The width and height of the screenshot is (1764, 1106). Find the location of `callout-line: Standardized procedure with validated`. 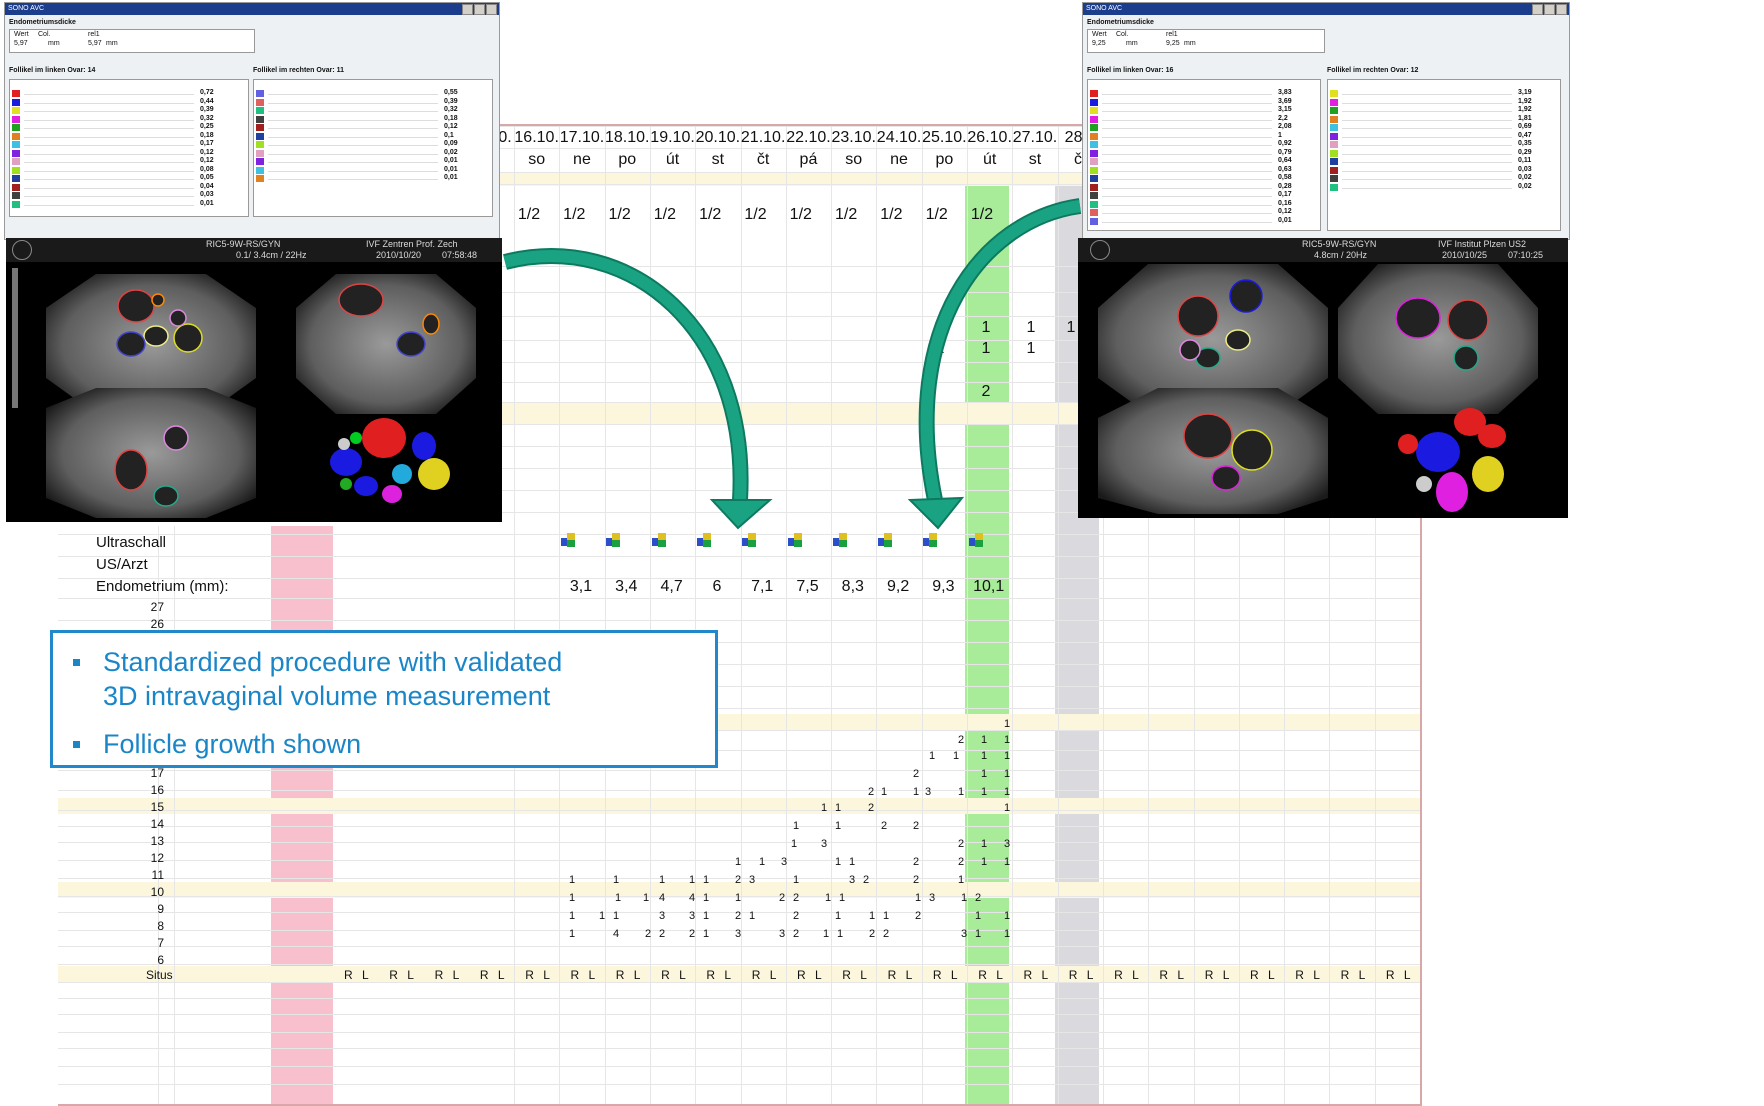

callout-line: Standardized procedure with validated is located at coordinates (333, 662).